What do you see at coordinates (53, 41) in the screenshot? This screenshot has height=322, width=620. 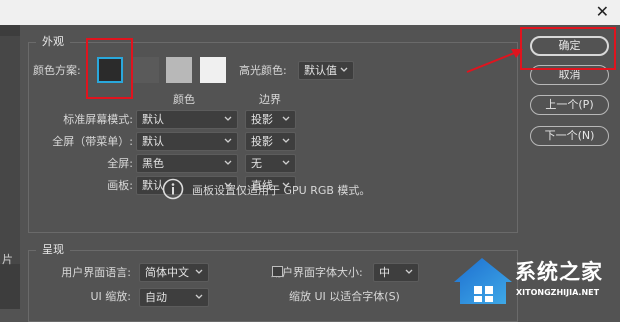 I see `appearance-section-title: 外观` at bounding box center [53, 41].